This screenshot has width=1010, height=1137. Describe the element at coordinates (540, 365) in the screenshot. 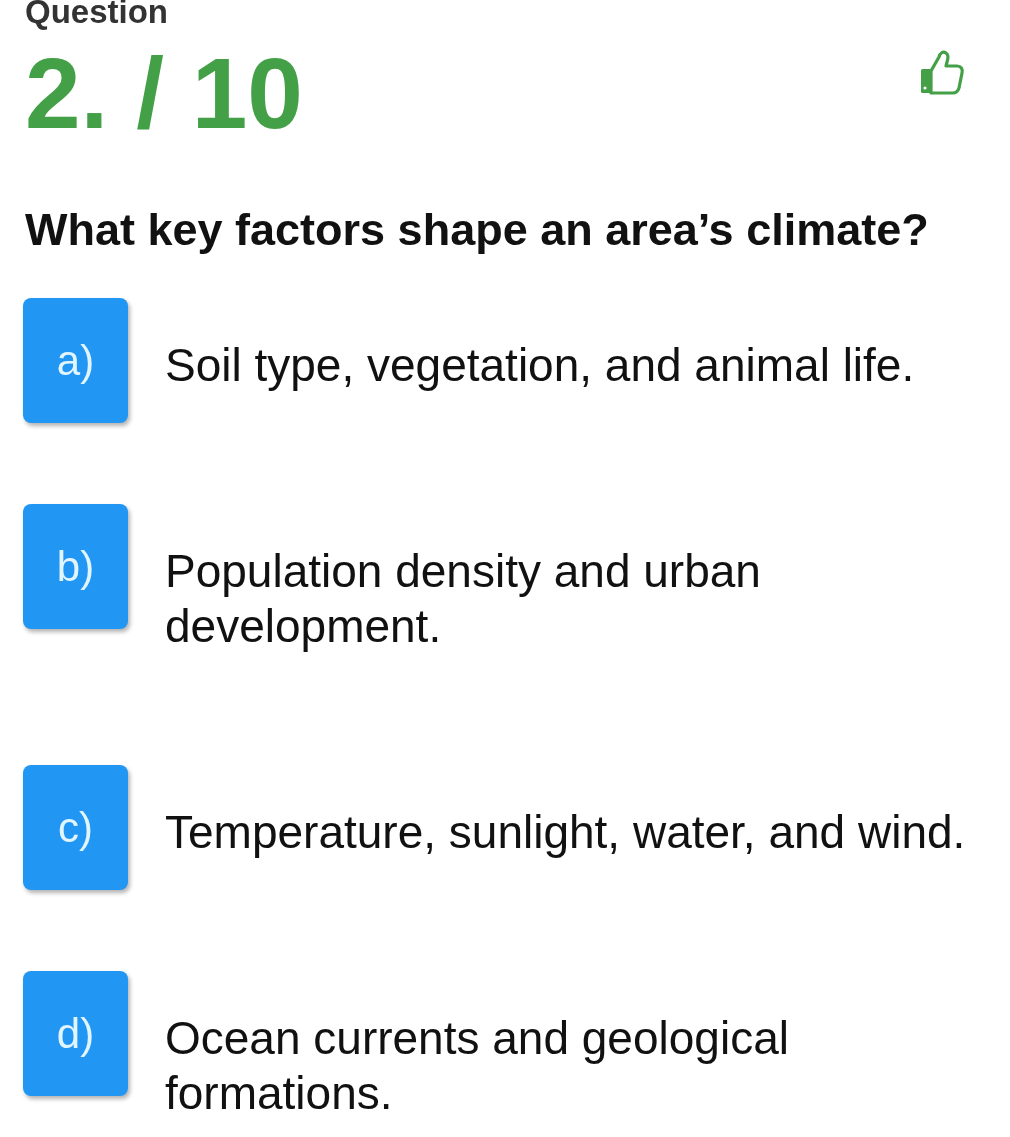

I see `answer-text: Soil type, vegetation, and animal life.` at that location.